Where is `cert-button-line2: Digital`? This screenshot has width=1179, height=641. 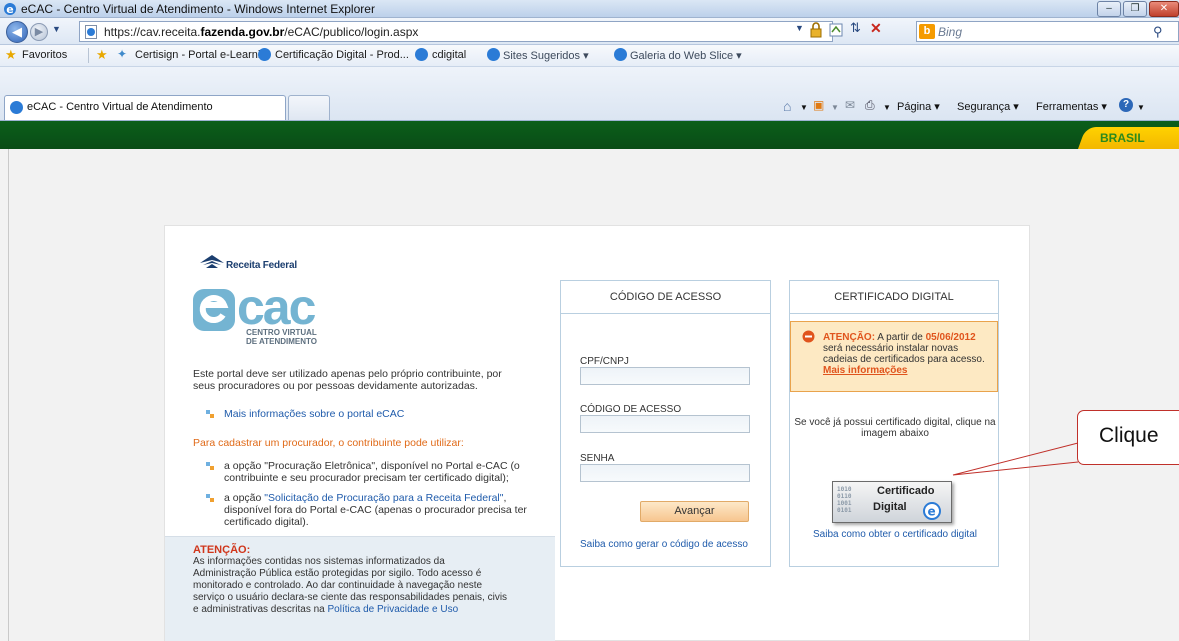 cert-button-line2: Digital is located at coordinates (890, 507).